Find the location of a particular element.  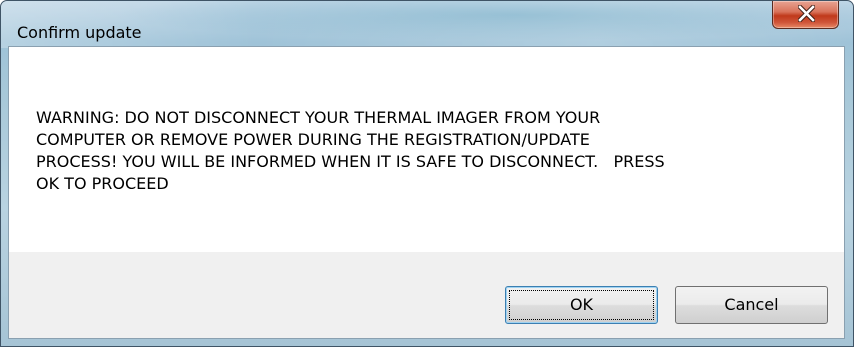

cancel-button: Cancel is located at coordinates (751, 305).